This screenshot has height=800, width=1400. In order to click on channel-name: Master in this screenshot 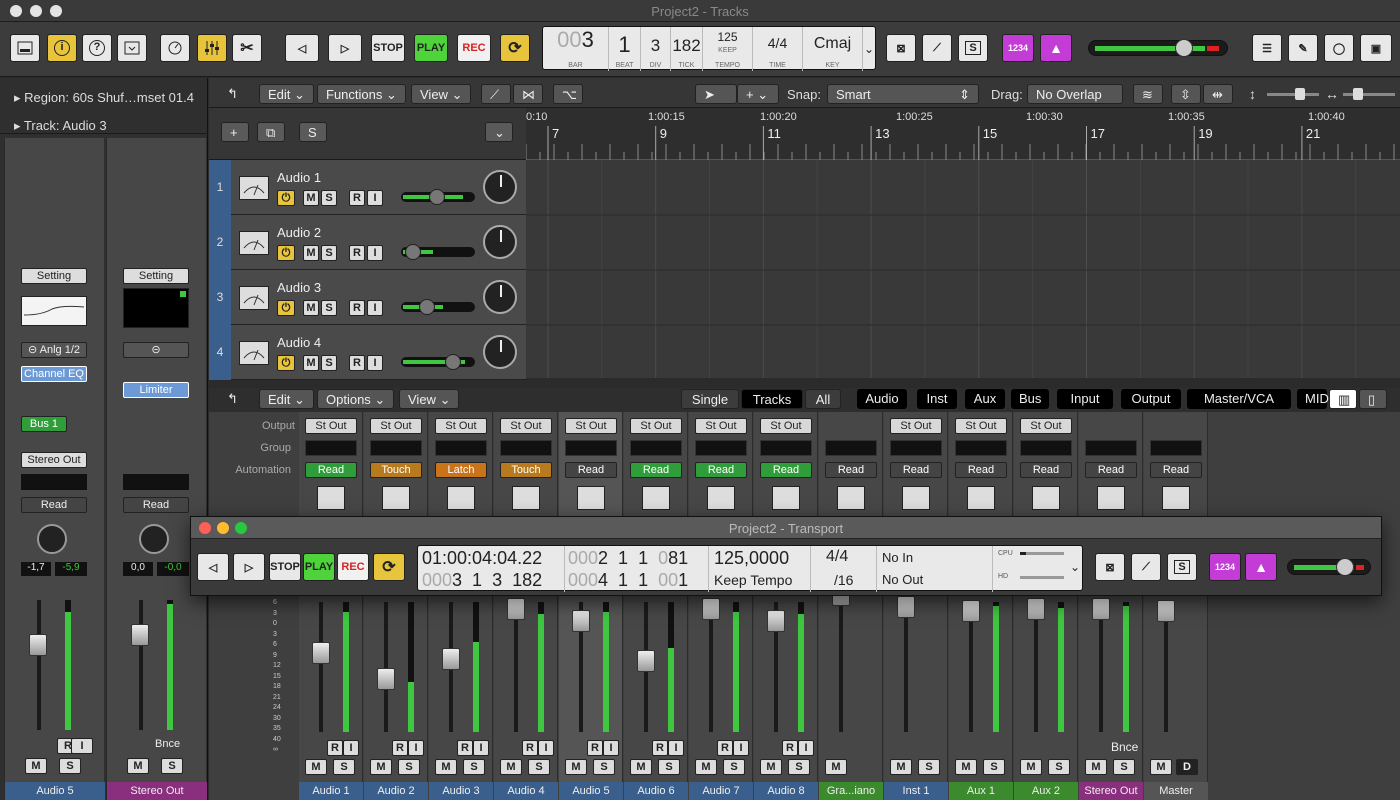, I will do `click(1176, 791)`.